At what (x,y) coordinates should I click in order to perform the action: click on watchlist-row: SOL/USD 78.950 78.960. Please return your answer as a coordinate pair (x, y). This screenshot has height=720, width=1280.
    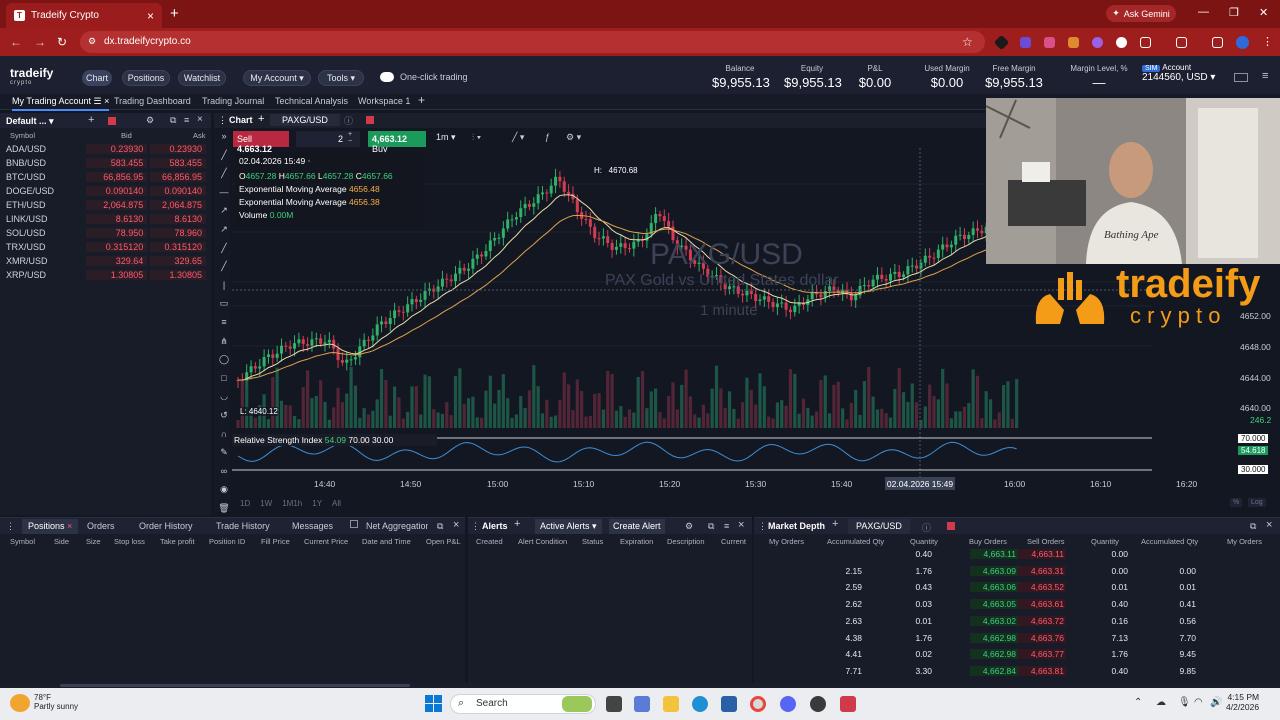
    Looking at the image, I should click on (106, 233).